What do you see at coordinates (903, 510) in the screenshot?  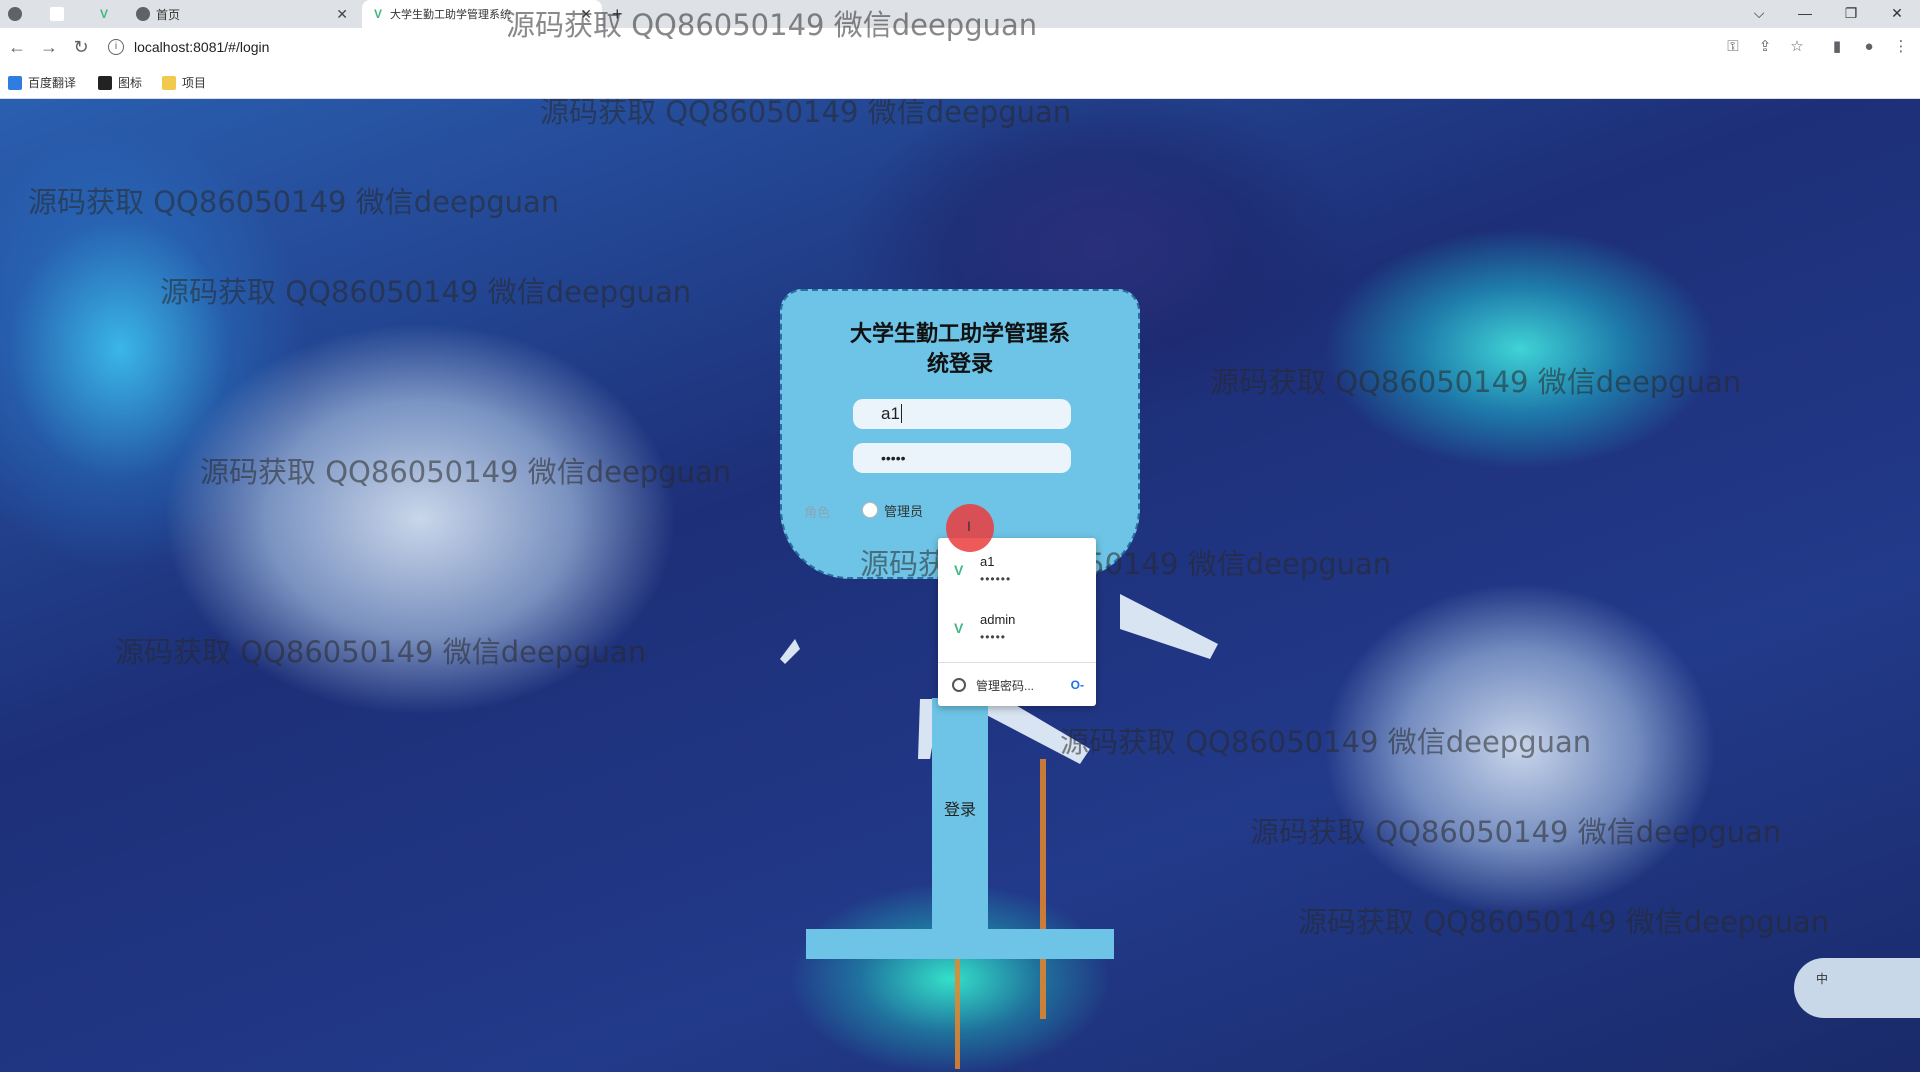 I see `role-option-admin: 管理员` at bounding box center [903, 510].